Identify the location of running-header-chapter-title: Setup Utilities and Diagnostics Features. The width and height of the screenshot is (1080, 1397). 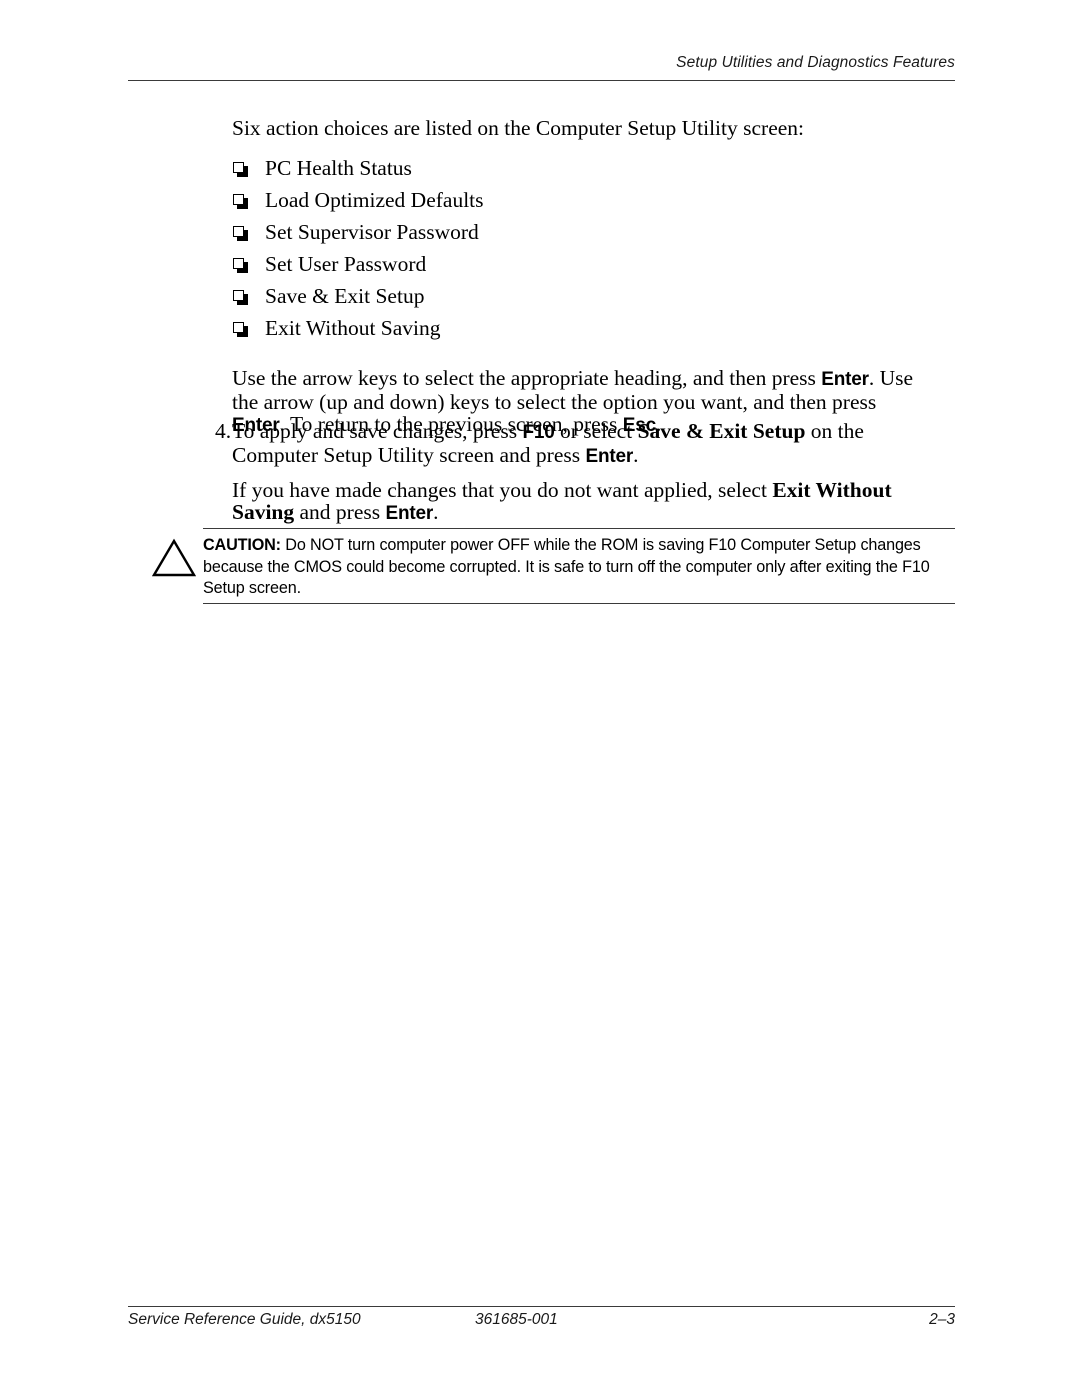
(815, 62).